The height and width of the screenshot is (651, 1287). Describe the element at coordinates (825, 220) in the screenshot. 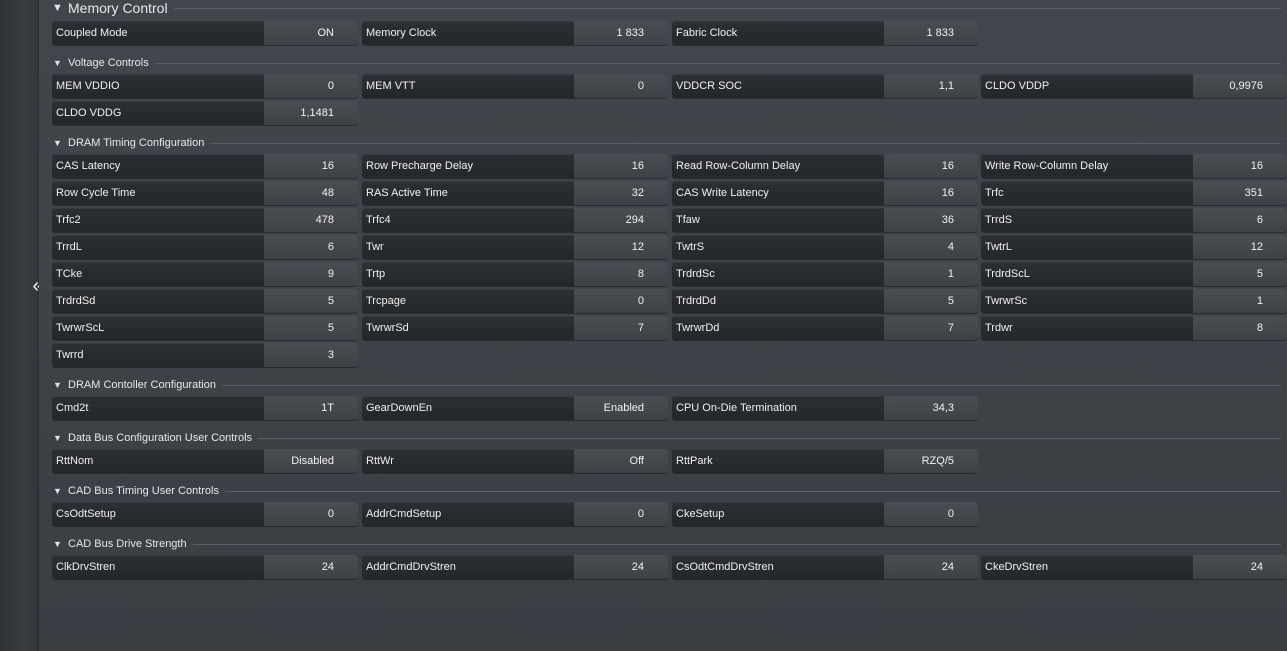

I see `setting-field: Tfaw 36` at that location.